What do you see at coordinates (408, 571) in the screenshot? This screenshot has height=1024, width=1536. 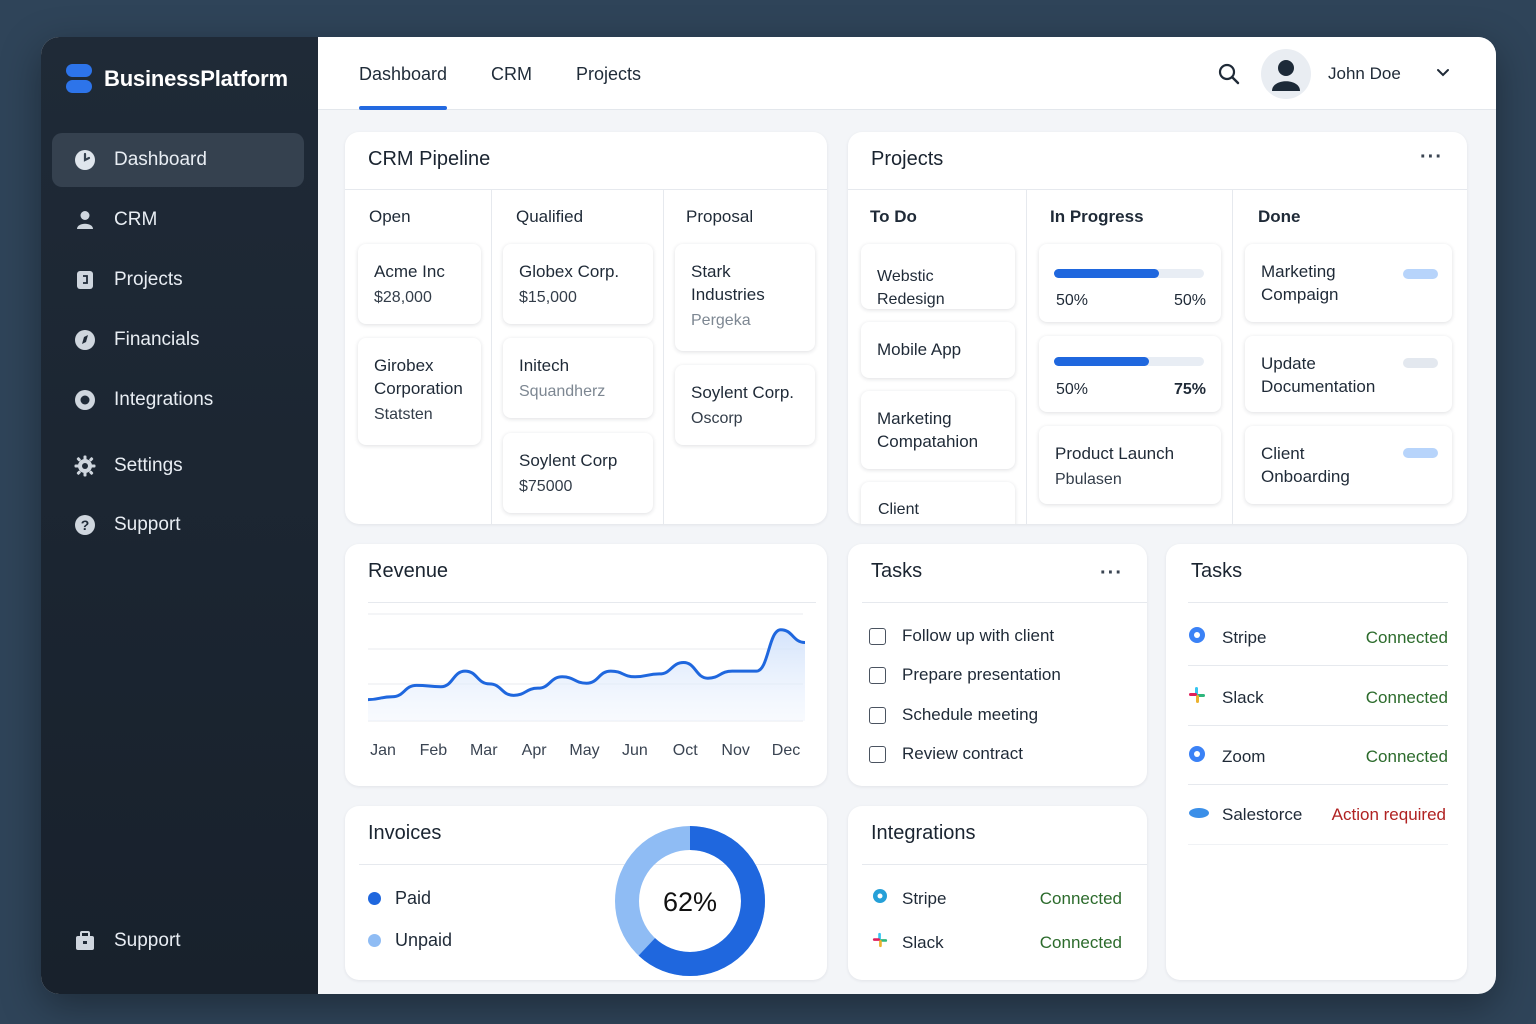 I see `card-title: Revenue` at bounding box center [408, 571].